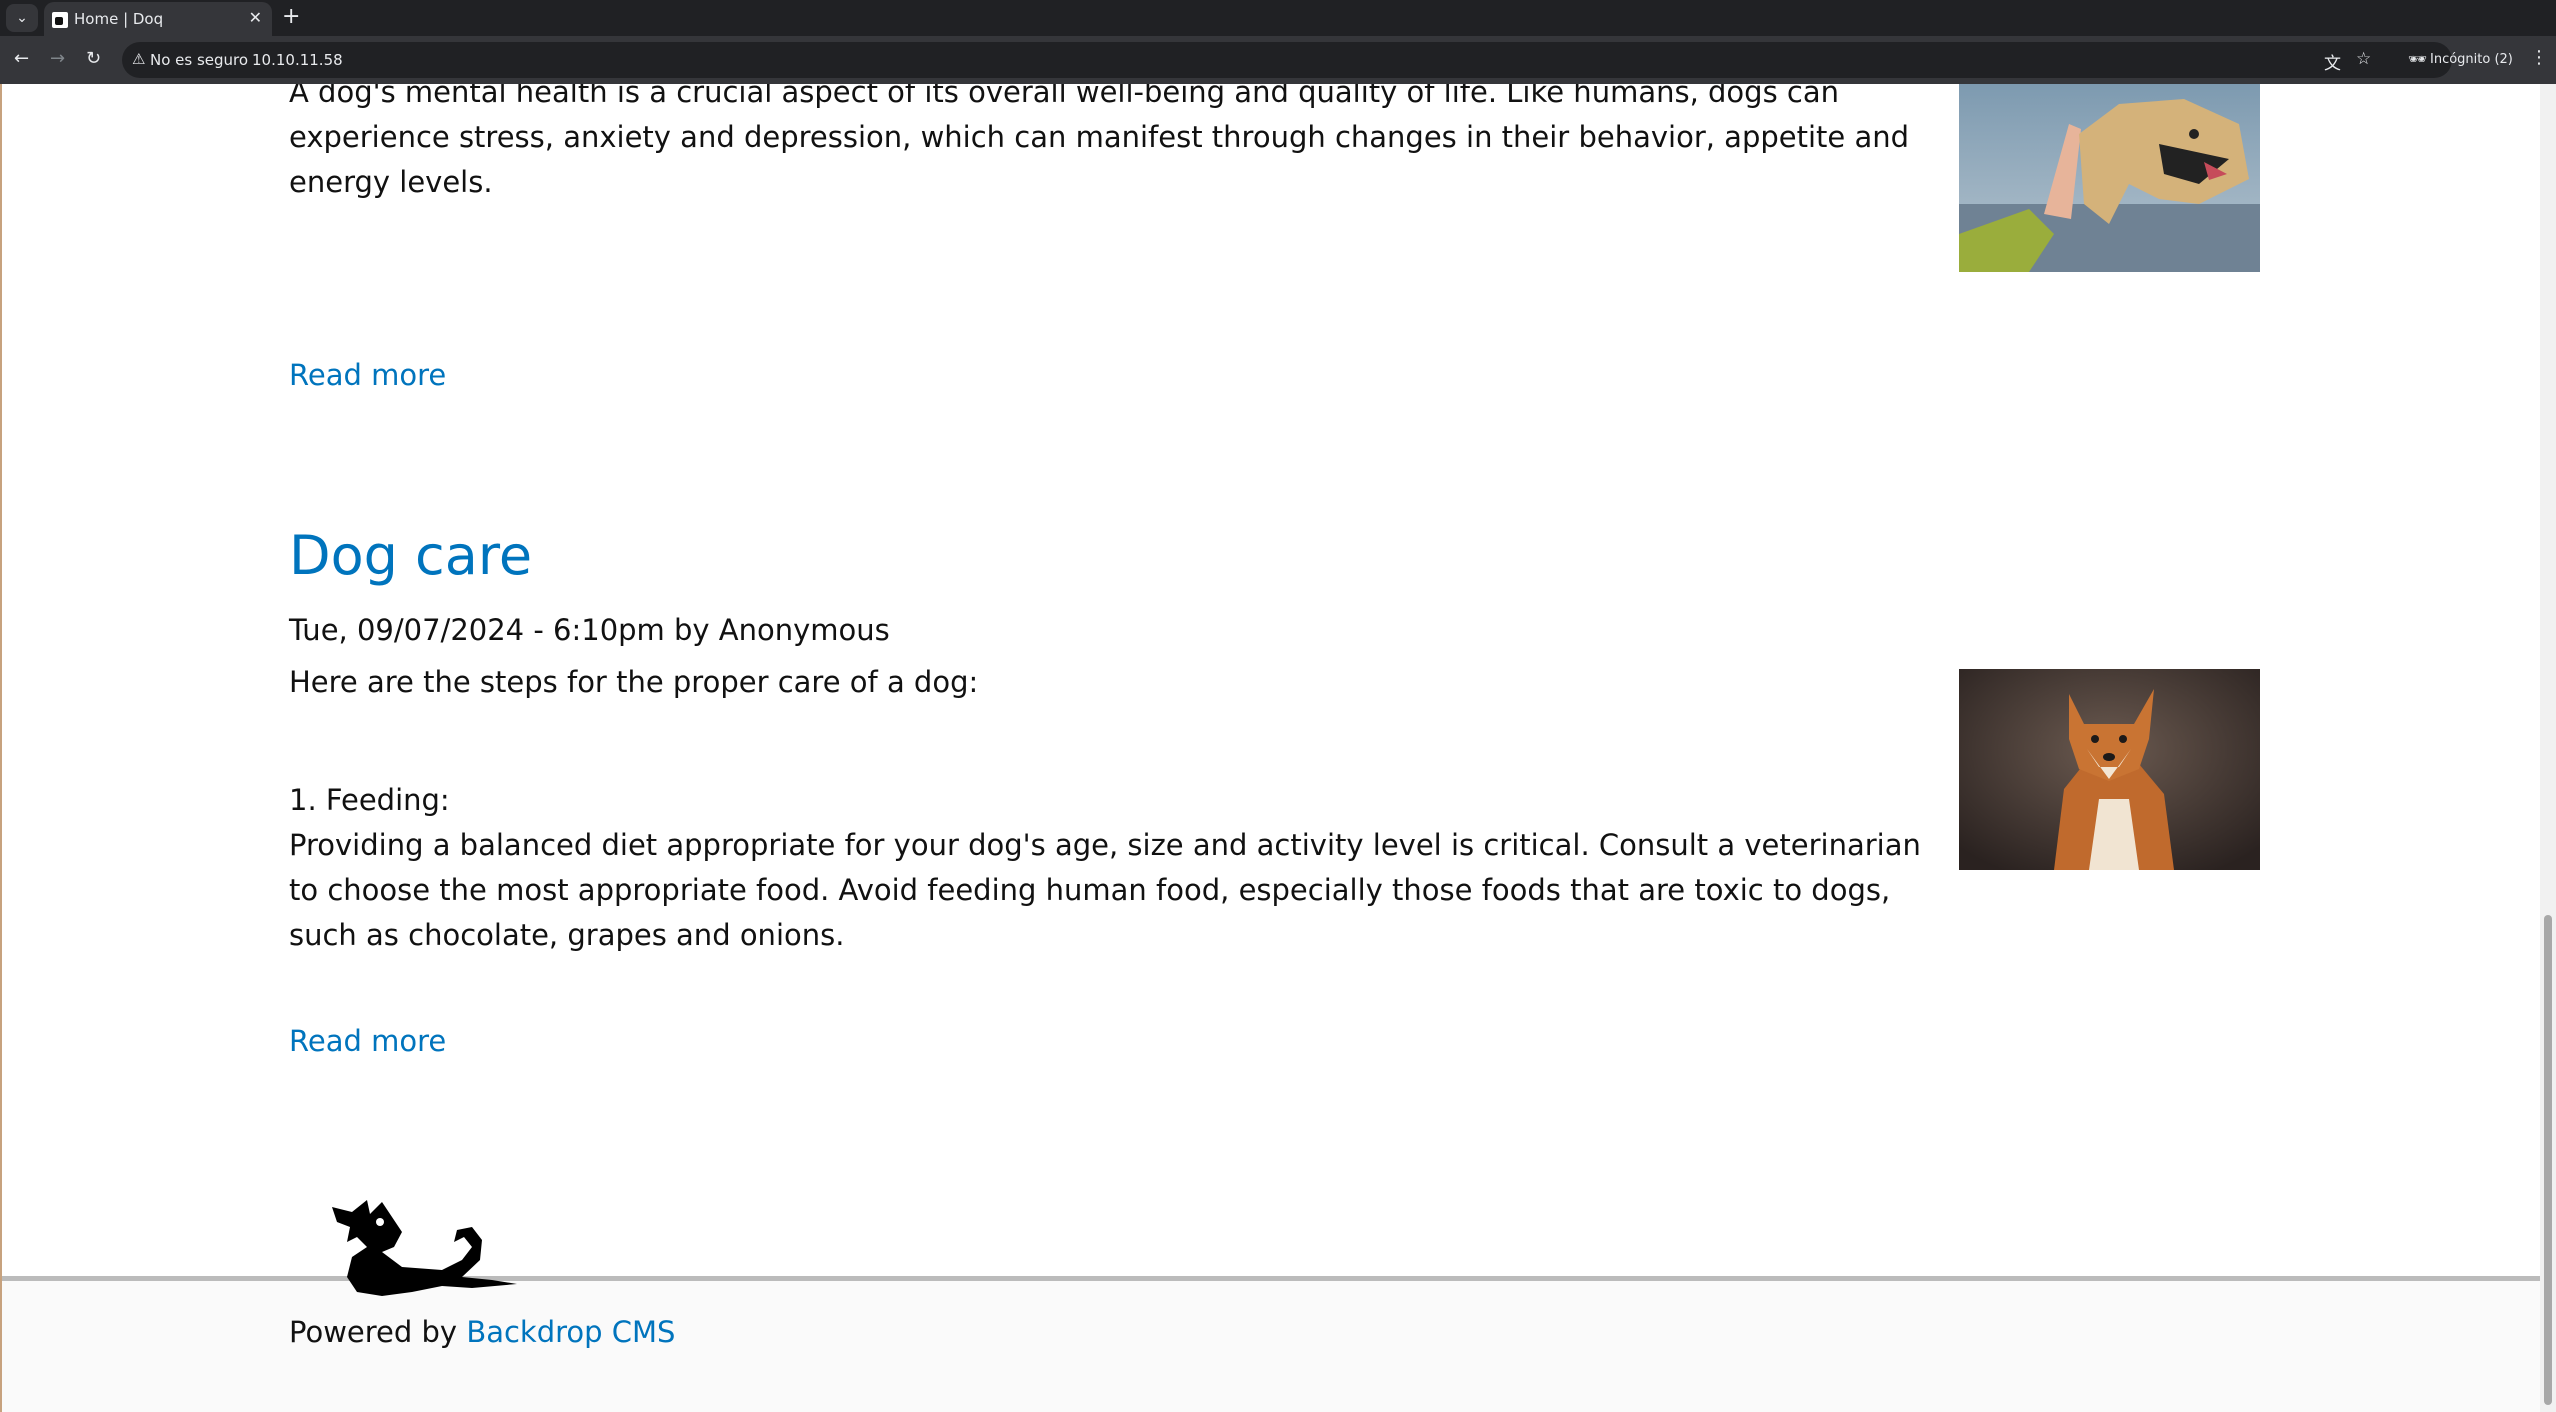  What do you see at coordinates (2332, 61) in the screenshot?
I see `translate-icon: 文` at bounding box center [2332, 61].